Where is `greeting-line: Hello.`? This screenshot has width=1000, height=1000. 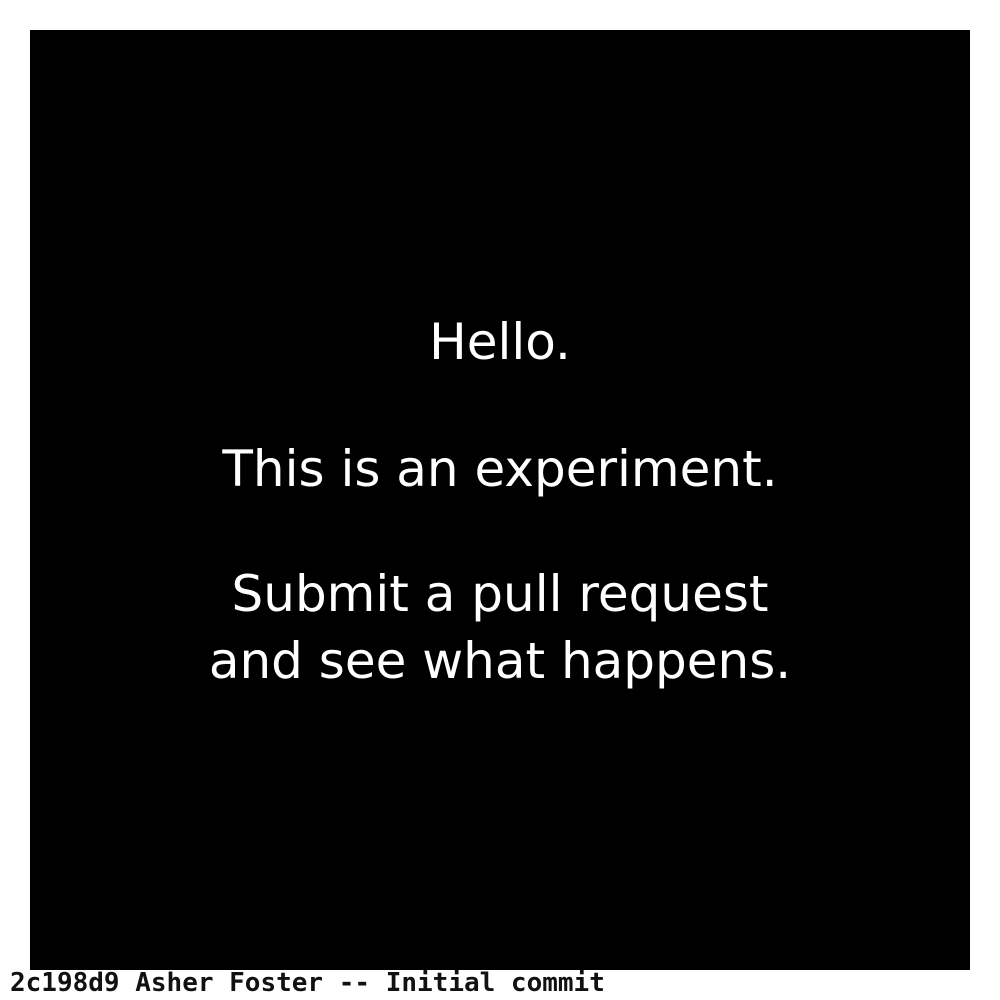
greeting-line: Hello. is located at coordinates (500, 342).